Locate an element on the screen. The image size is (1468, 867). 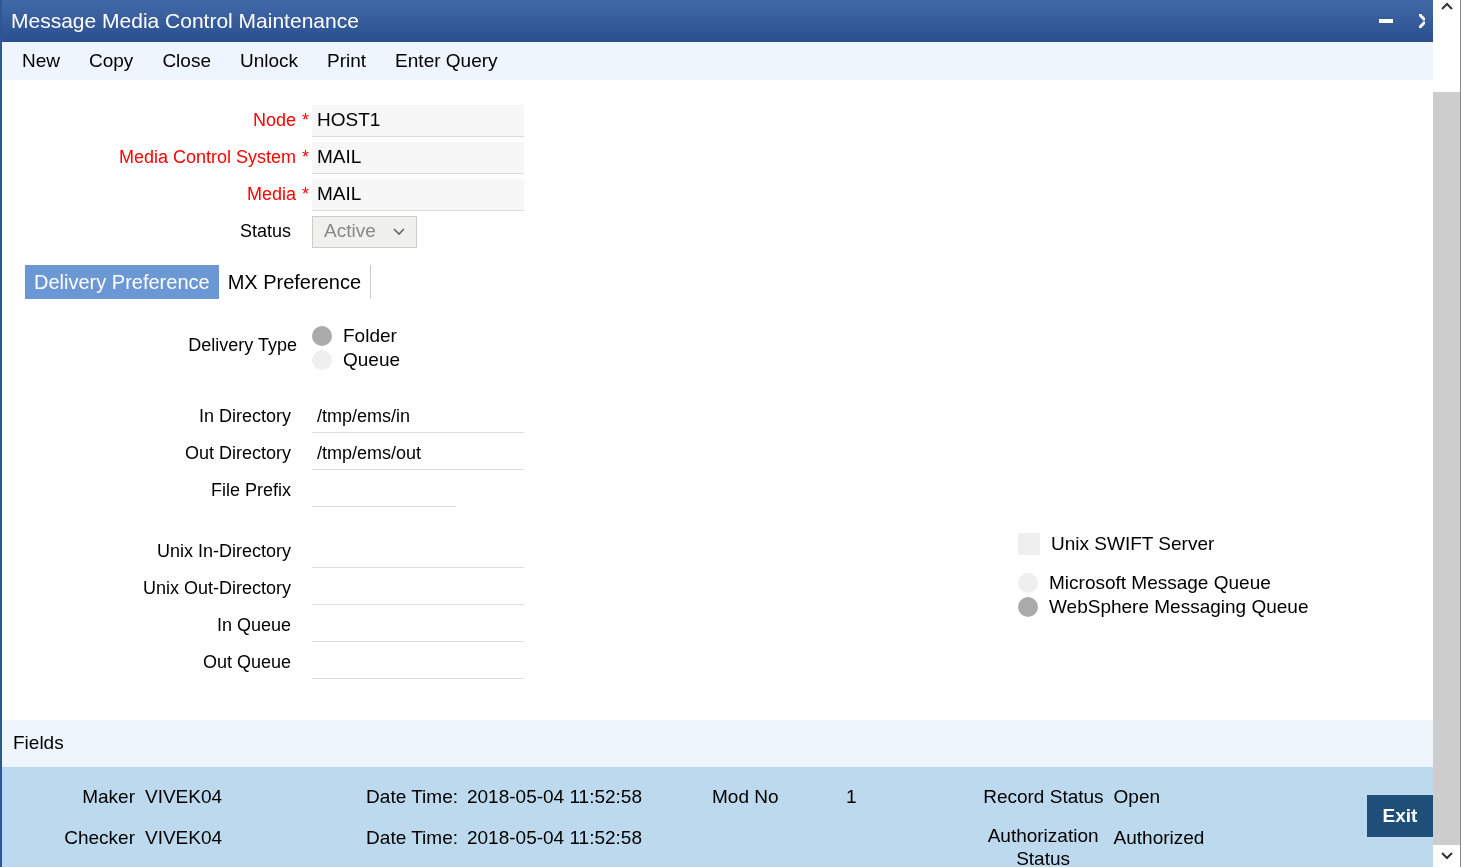
section-title: Fields is located at coordinates (38, 743).